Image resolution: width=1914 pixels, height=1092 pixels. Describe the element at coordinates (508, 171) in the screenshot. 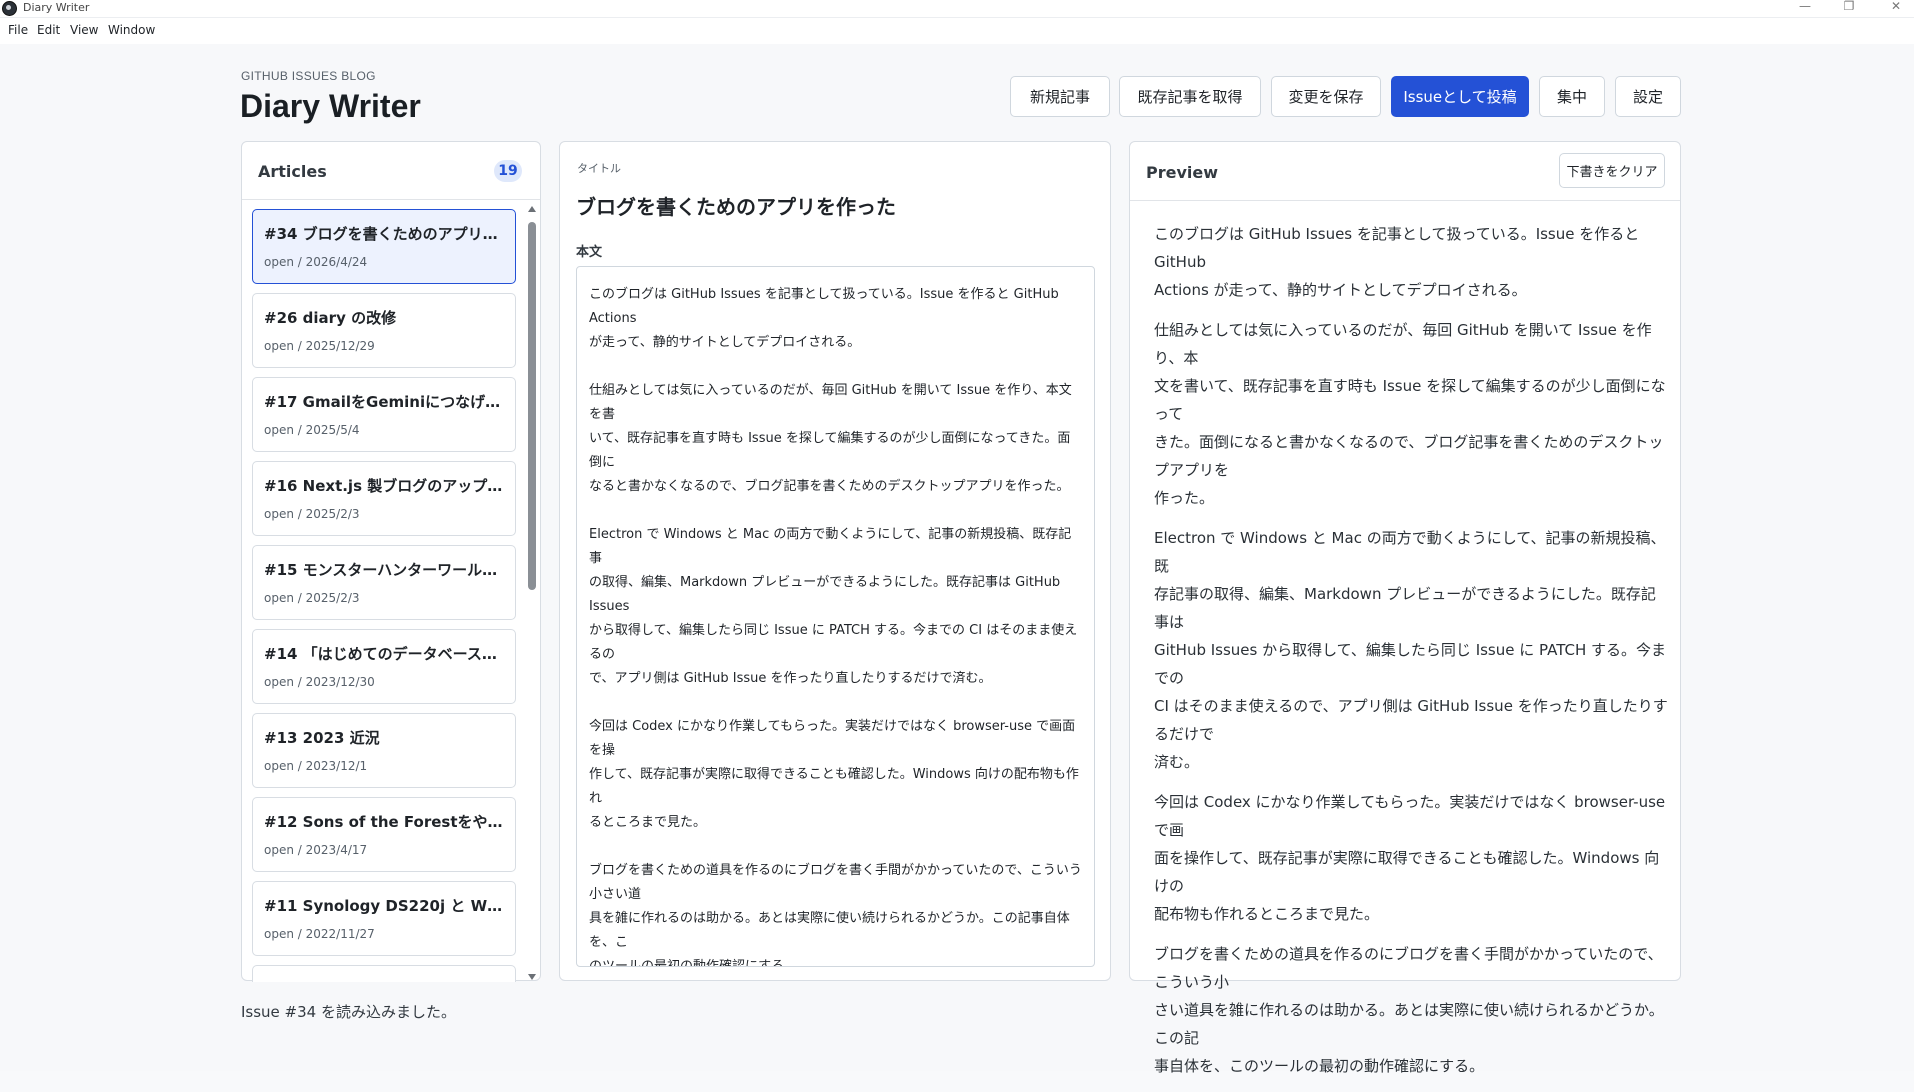

I see `articles-count-badge: 19` at that location.